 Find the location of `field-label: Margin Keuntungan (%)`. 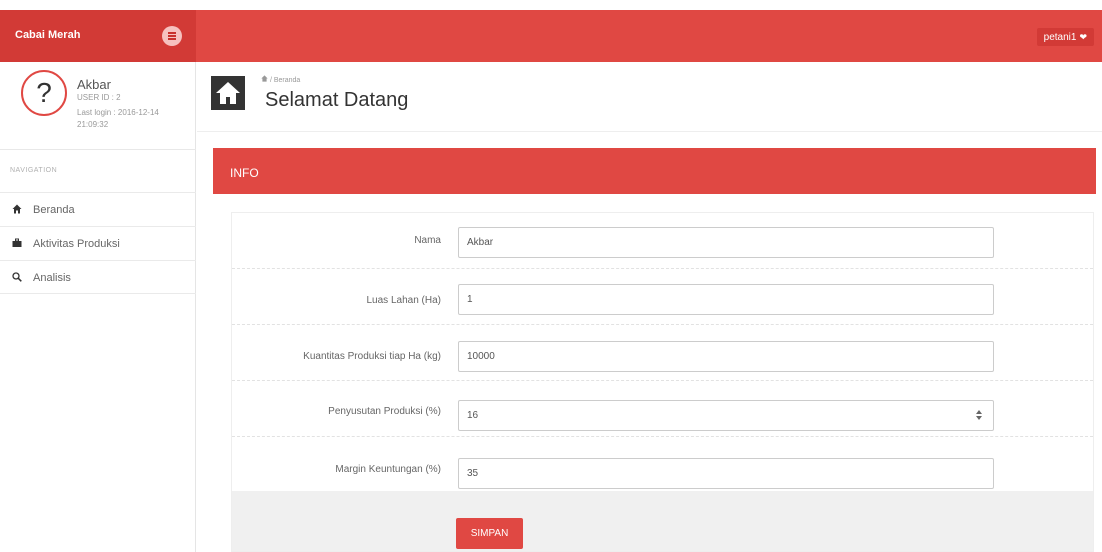

field-label: Margin Keuntungan (%) is located at coordinates (388, 469).